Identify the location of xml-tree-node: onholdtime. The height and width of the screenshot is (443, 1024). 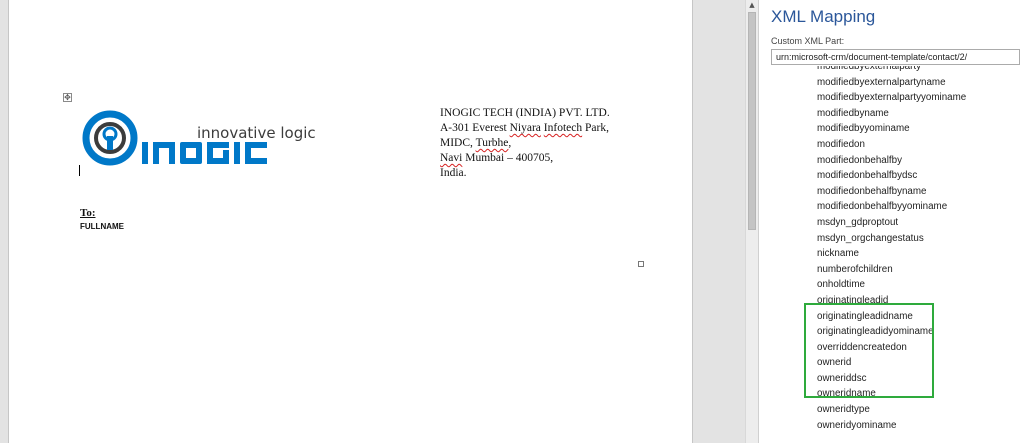
(890, 285).